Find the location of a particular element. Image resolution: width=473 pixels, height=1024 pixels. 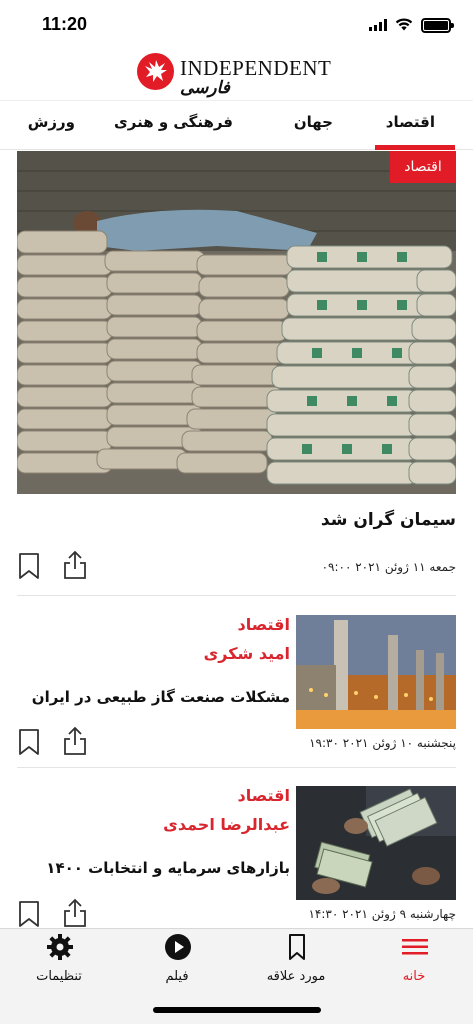

article-date: چهارشنبه ۹ ژوئن ۲۰۲۱ ۱۴:۳۰ is located at coordinates (382, 914).